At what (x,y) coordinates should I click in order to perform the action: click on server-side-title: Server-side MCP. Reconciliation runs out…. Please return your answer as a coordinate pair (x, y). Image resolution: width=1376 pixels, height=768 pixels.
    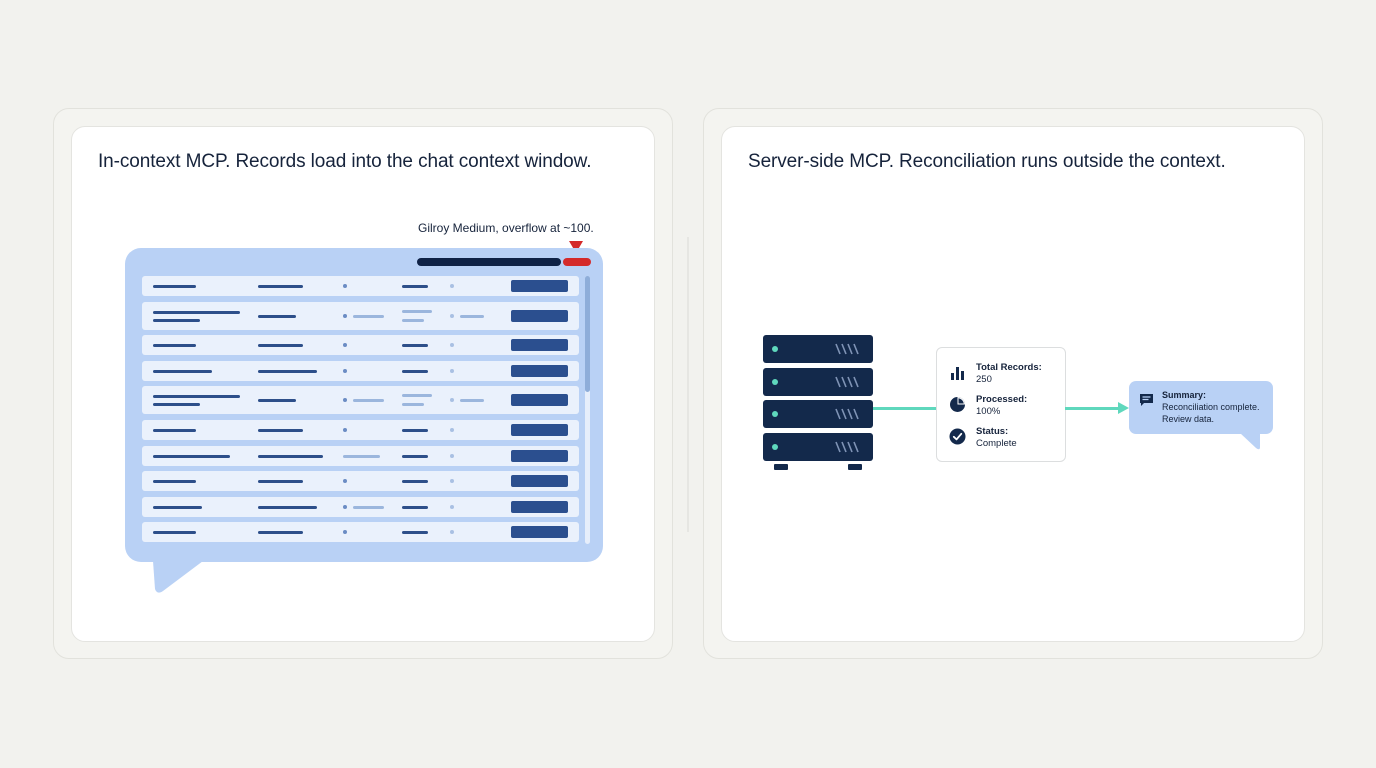
    Looking at the image, I should click on (987, 161).